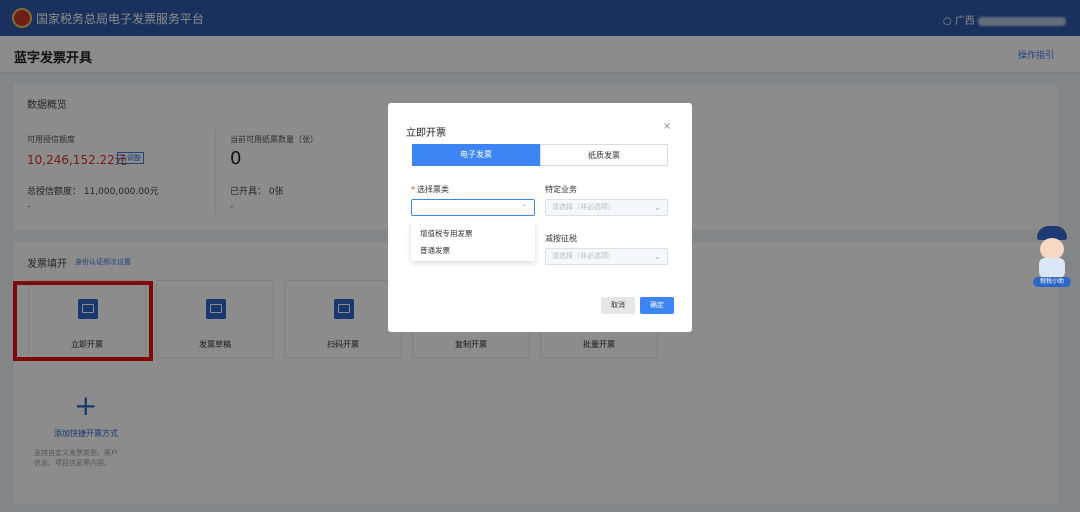 Image resolution: width=1080 pixels, height=512 pixels. I want to click on invoice-type-label-text: 选择票类, so click(433, 189).